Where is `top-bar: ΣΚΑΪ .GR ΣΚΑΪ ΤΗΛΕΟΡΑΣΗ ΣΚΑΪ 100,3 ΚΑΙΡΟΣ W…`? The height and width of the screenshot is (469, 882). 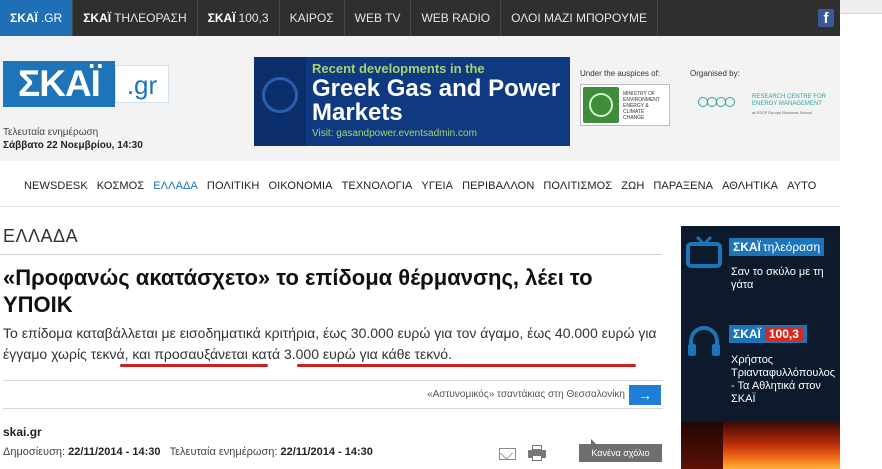 top-bar: ΣΚΑΪ .GR ΣΚΑΪ ΤΗΛΕΟΡΑΣΗ ΣΚΑΪ 100,3 ΚΑΙΡΟΣ W… is located at coordinates (420, 18).